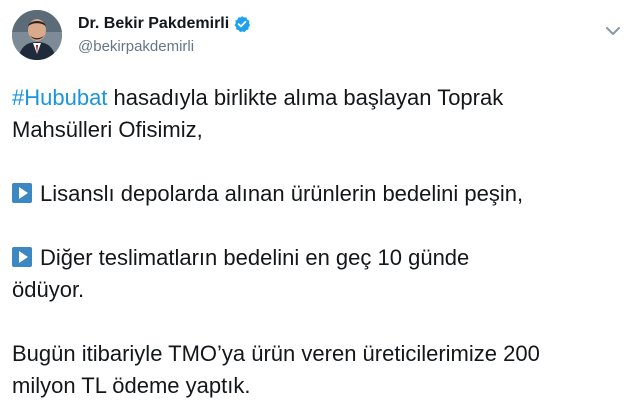  What do you see at coordinates (305, 97) in the screenshot?
I see `tweet-text-segment: hasadıyla birlikte alıma başlayan Toprak` at bounding box center [305, 97].